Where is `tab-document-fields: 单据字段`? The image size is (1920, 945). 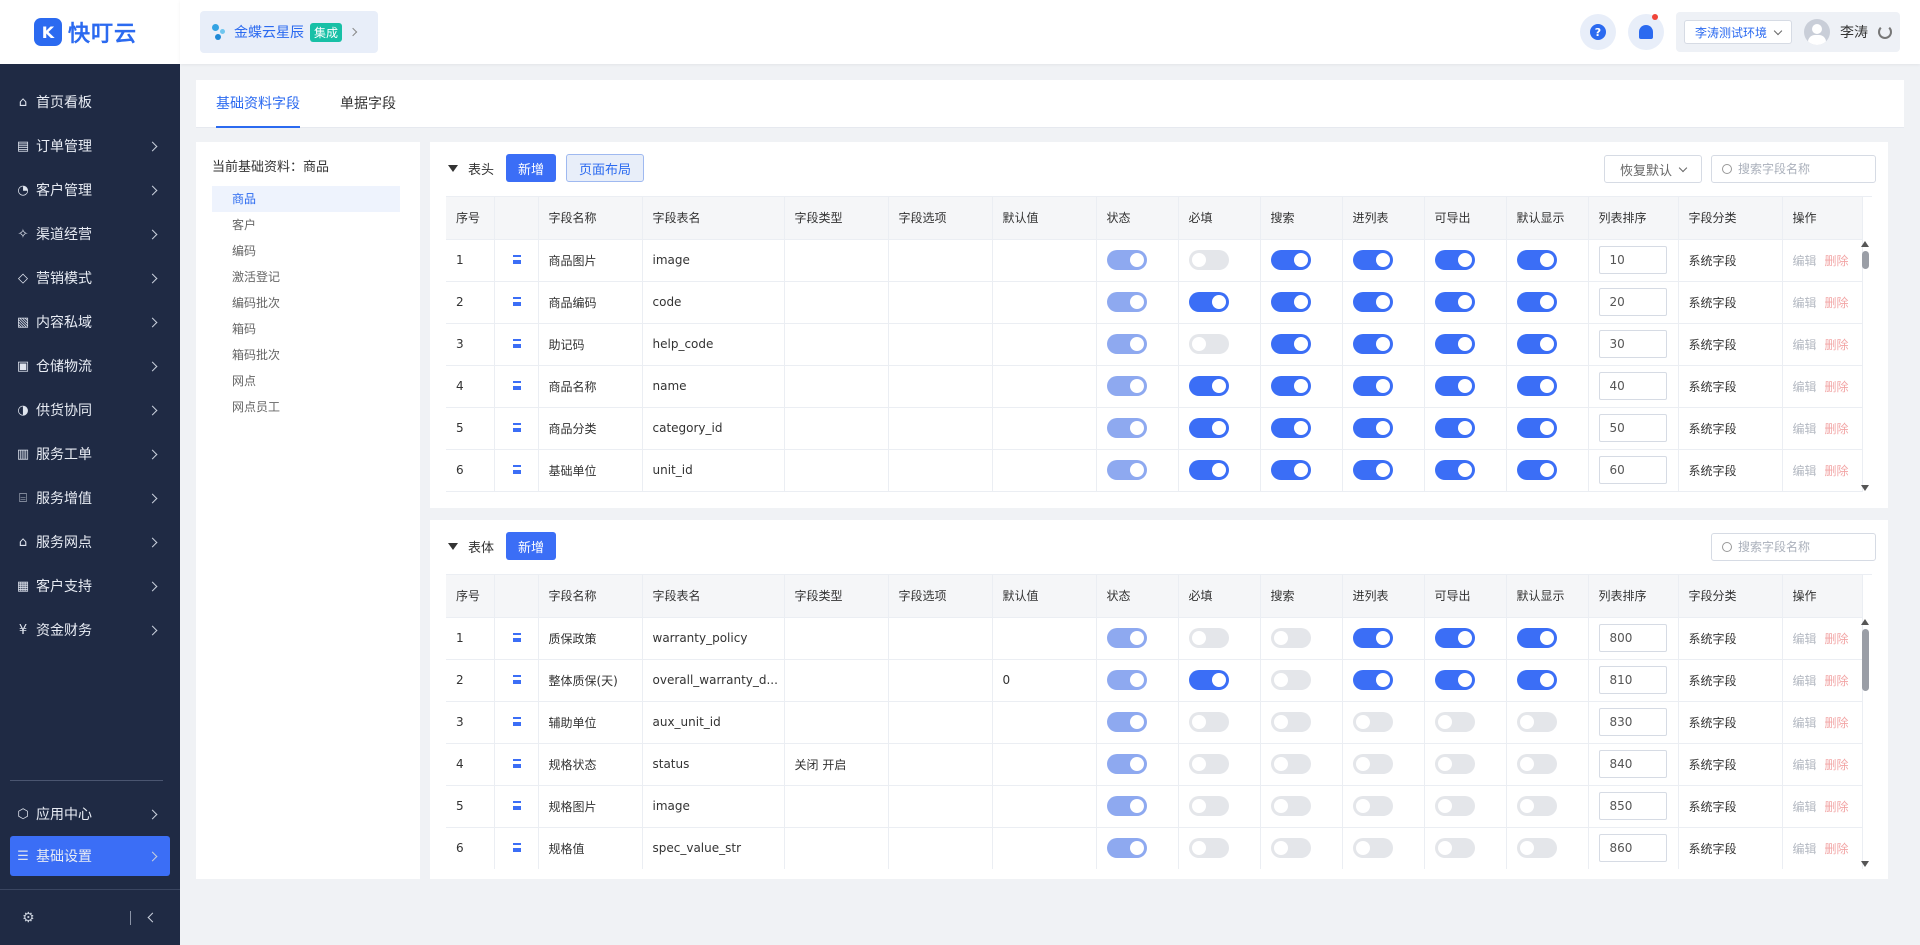
tab-document-fields: 单据字段 is located at coordinates (368, 104).